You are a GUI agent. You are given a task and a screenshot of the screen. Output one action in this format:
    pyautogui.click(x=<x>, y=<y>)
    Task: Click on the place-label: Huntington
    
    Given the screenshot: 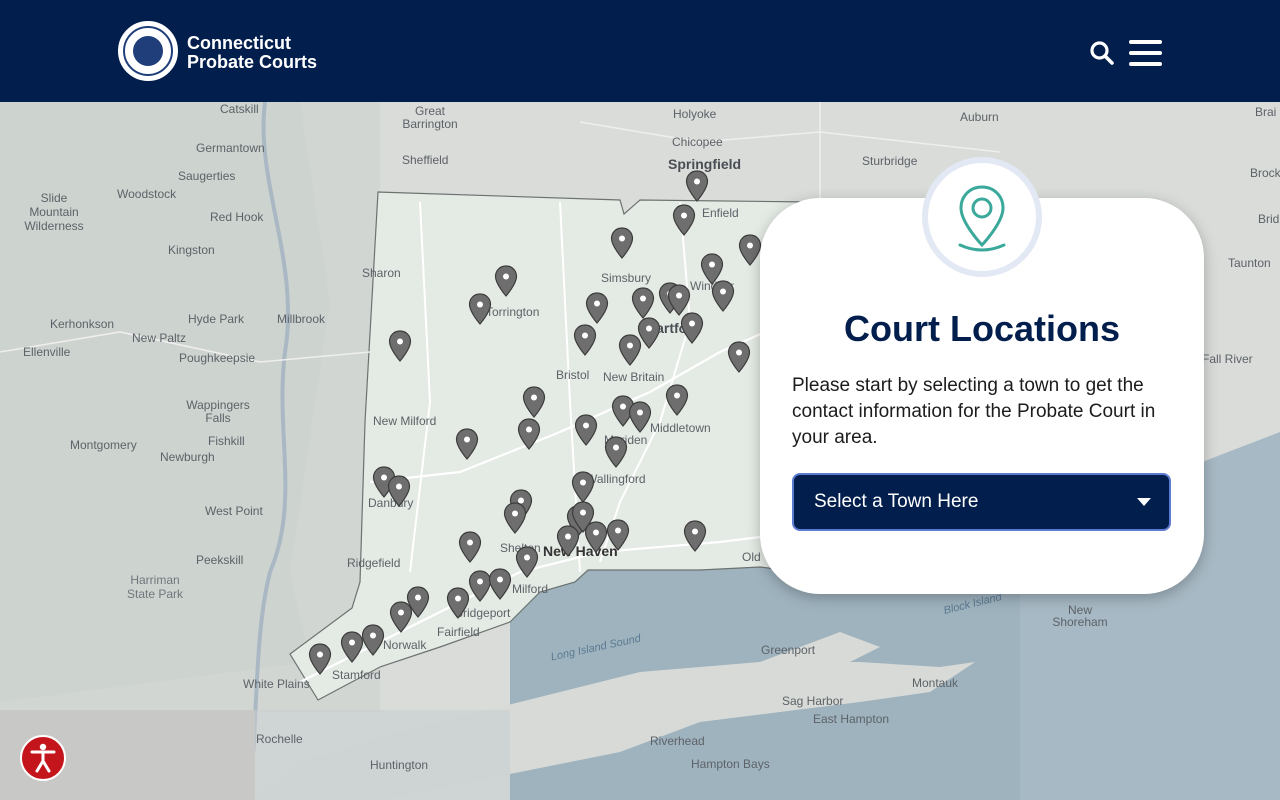 What is the action you would take?
    pyautogui.click(x=399, y=765)
    